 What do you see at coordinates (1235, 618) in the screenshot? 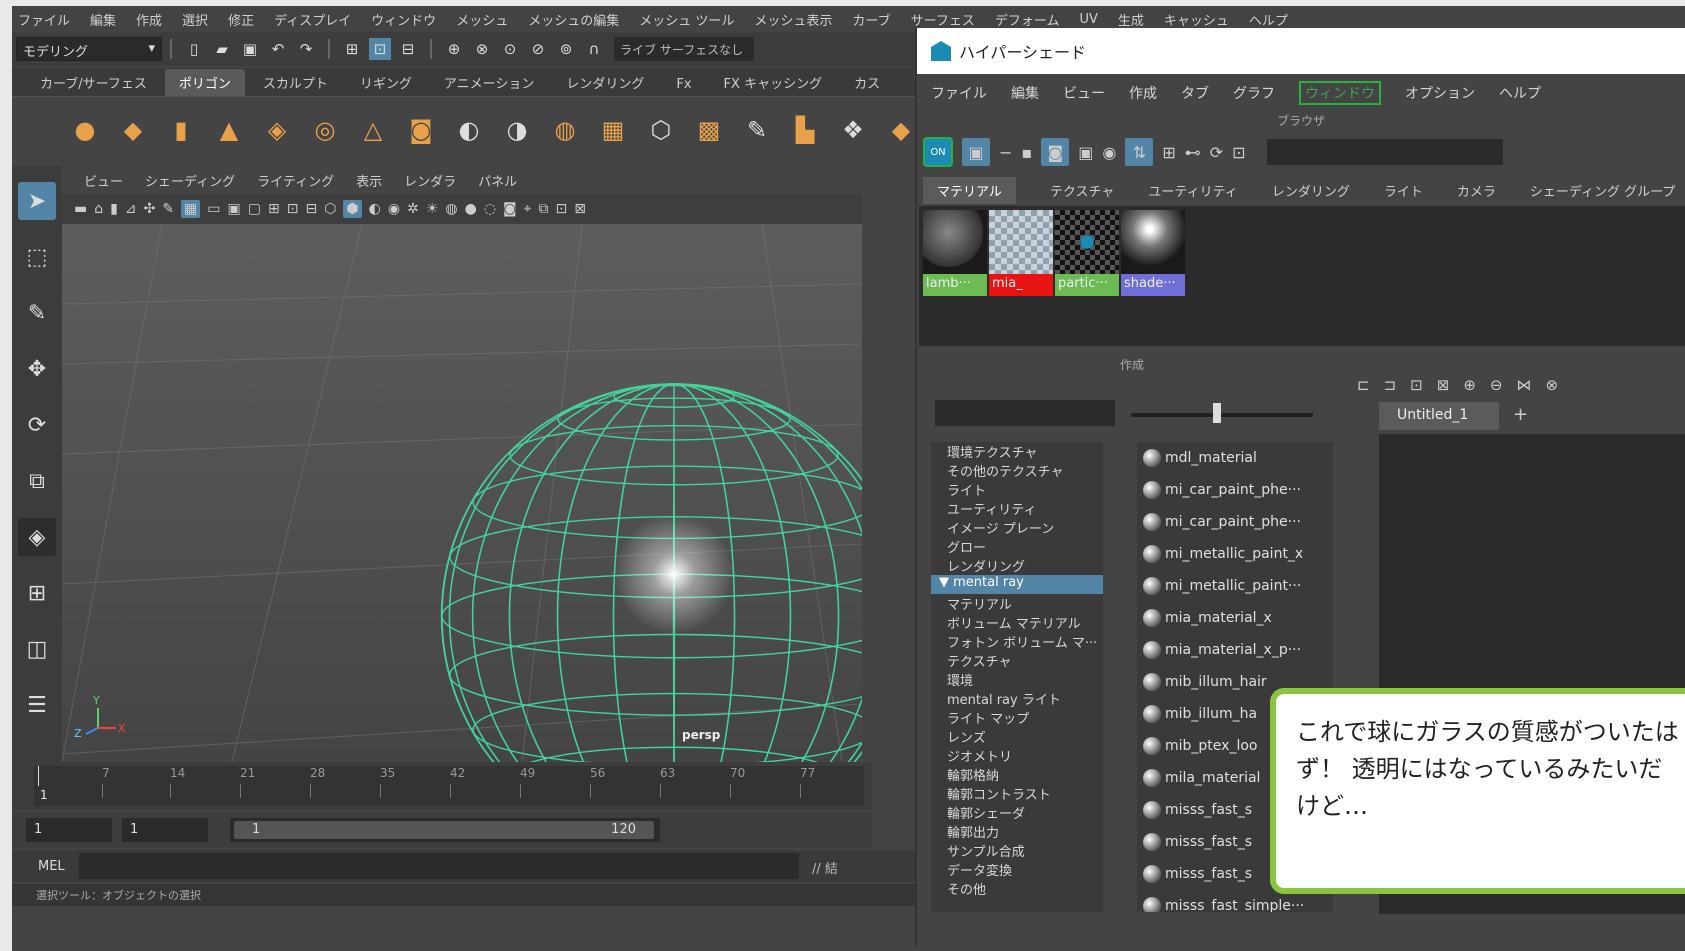
I see `node-type-item: mia_material_x` at bounding box center [1235, 618].